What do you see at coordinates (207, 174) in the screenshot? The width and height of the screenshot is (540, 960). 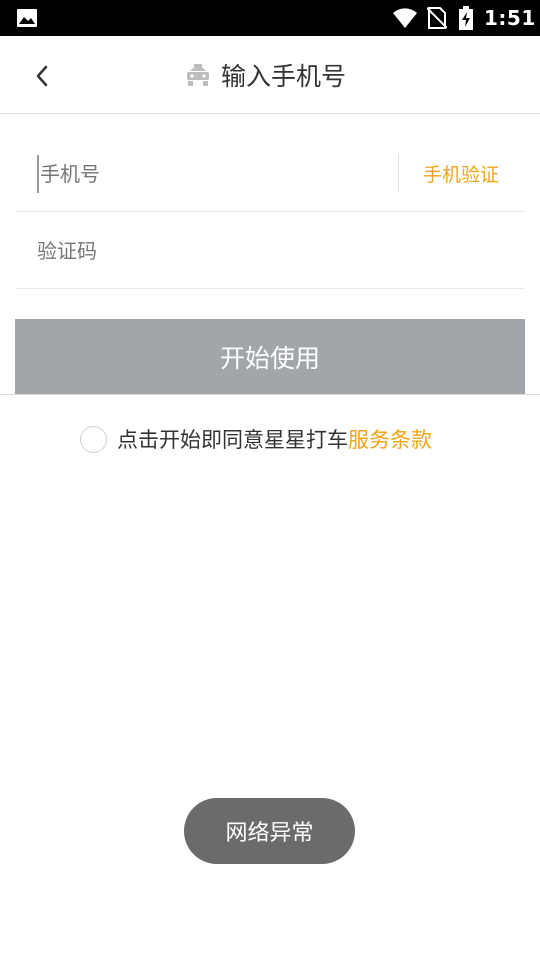 I see `phone-input` at bounding box center [207, 174].